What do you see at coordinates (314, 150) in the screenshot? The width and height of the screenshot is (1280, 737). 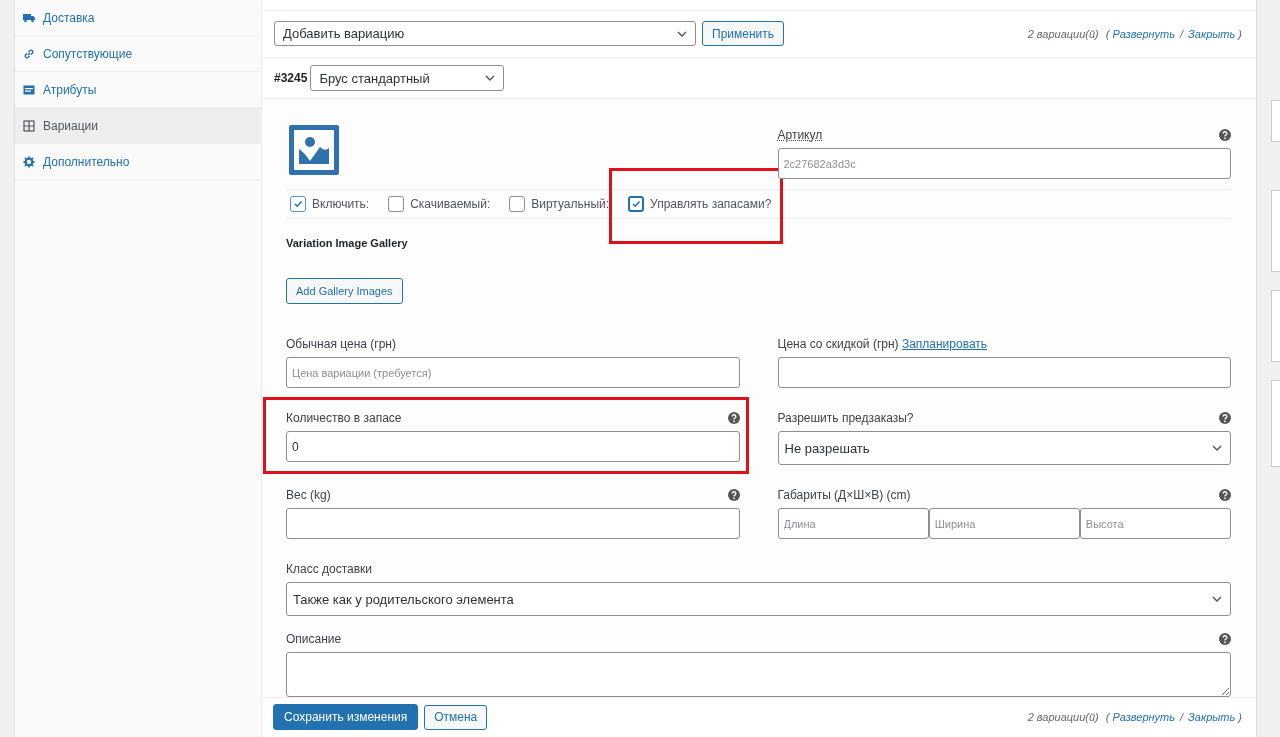 I see `image-placeholder-icon` at bounding box center [314, 150].